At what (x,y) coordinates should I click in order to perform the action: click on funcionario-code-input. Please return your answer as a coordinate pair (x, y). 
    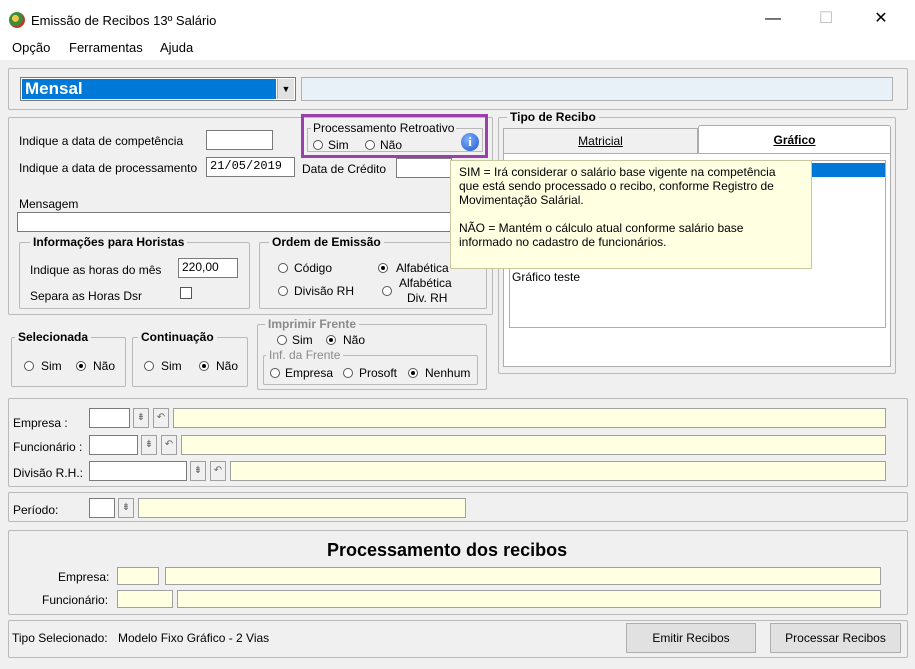
    Looking at the image, I should click on (113, 445).